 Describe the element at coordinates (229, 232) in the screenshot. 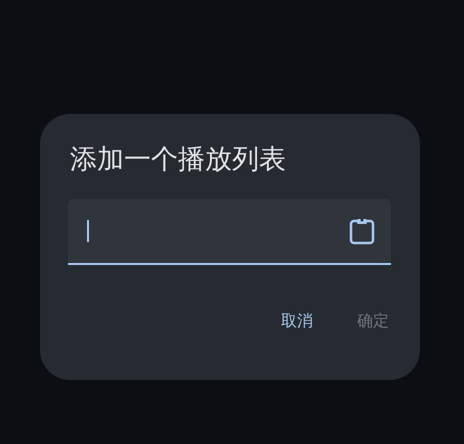

I see `input-field` at that location.